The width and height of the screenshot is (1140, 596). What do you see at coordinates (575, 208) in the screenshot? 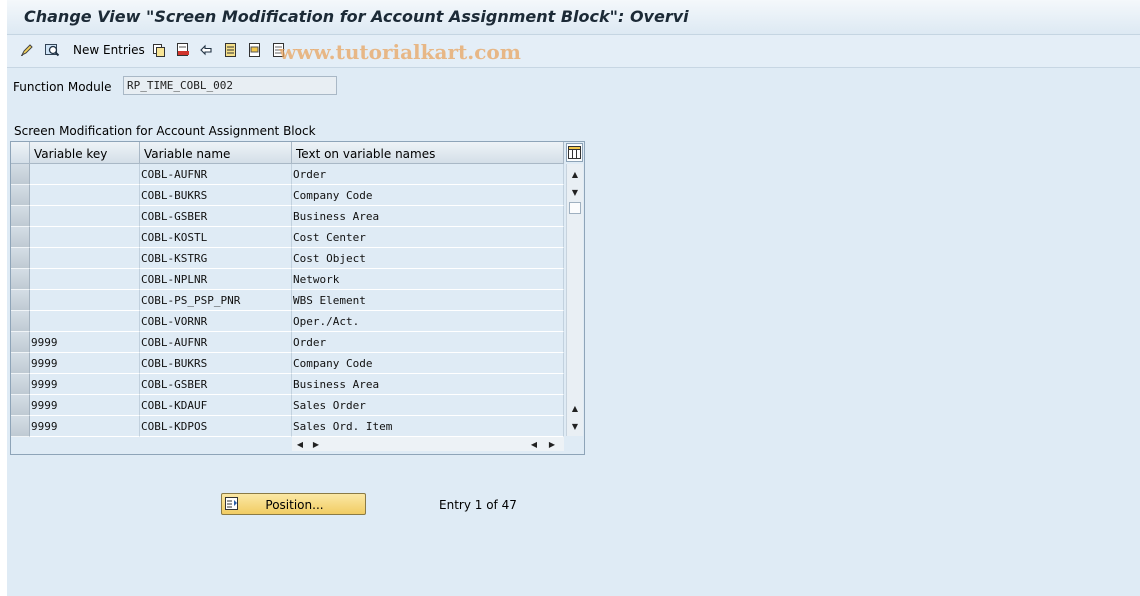
I see `scroll-thumb` at bounding box center [575, 208].